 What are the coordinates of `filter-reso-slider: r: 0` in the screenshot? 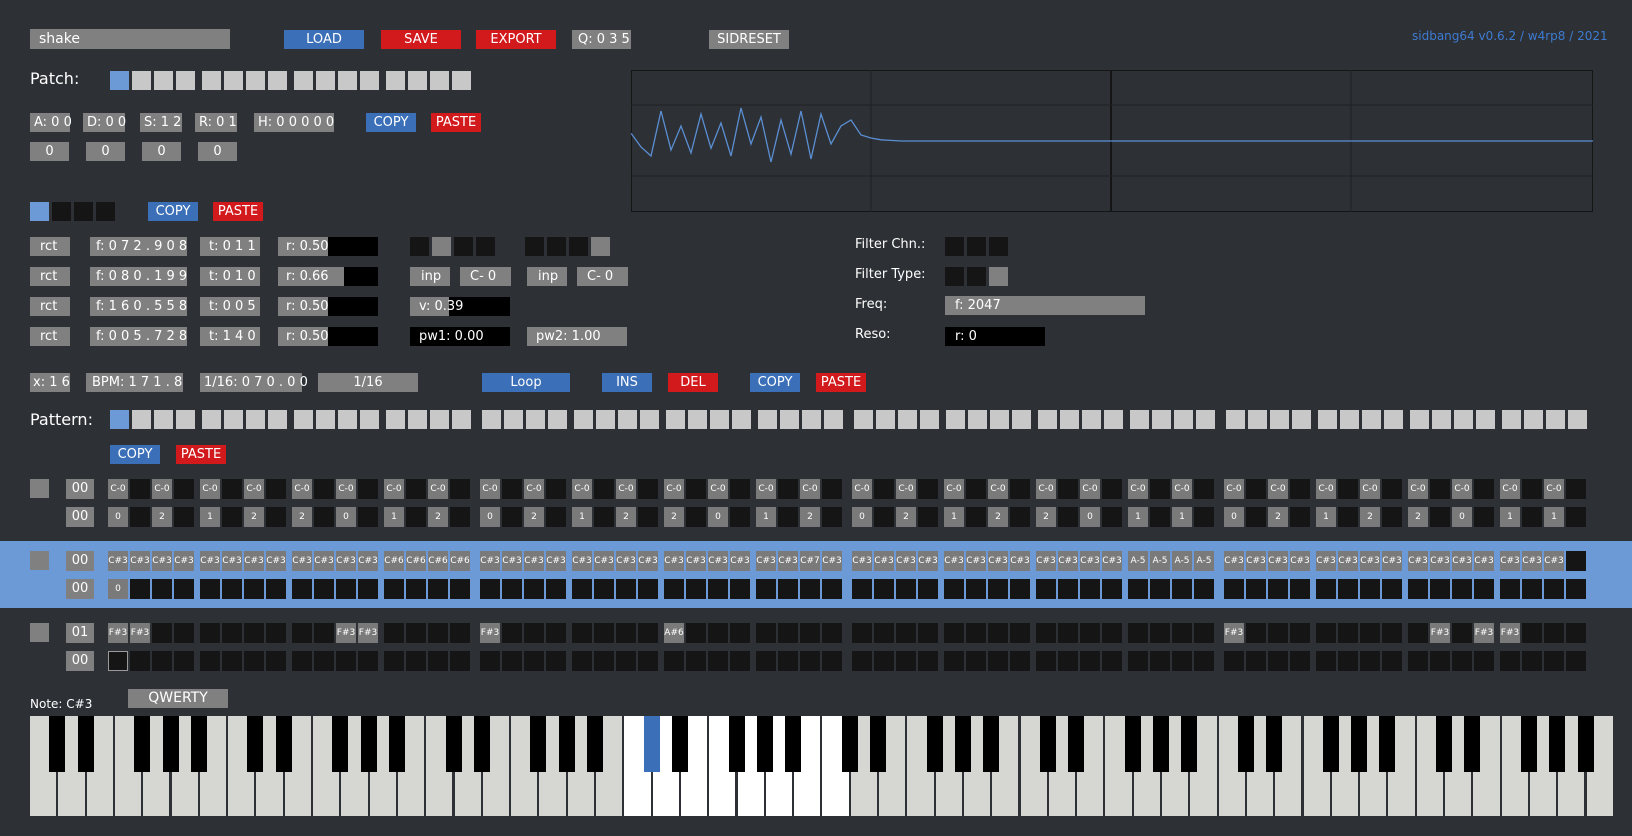 It's located at (995, 336).